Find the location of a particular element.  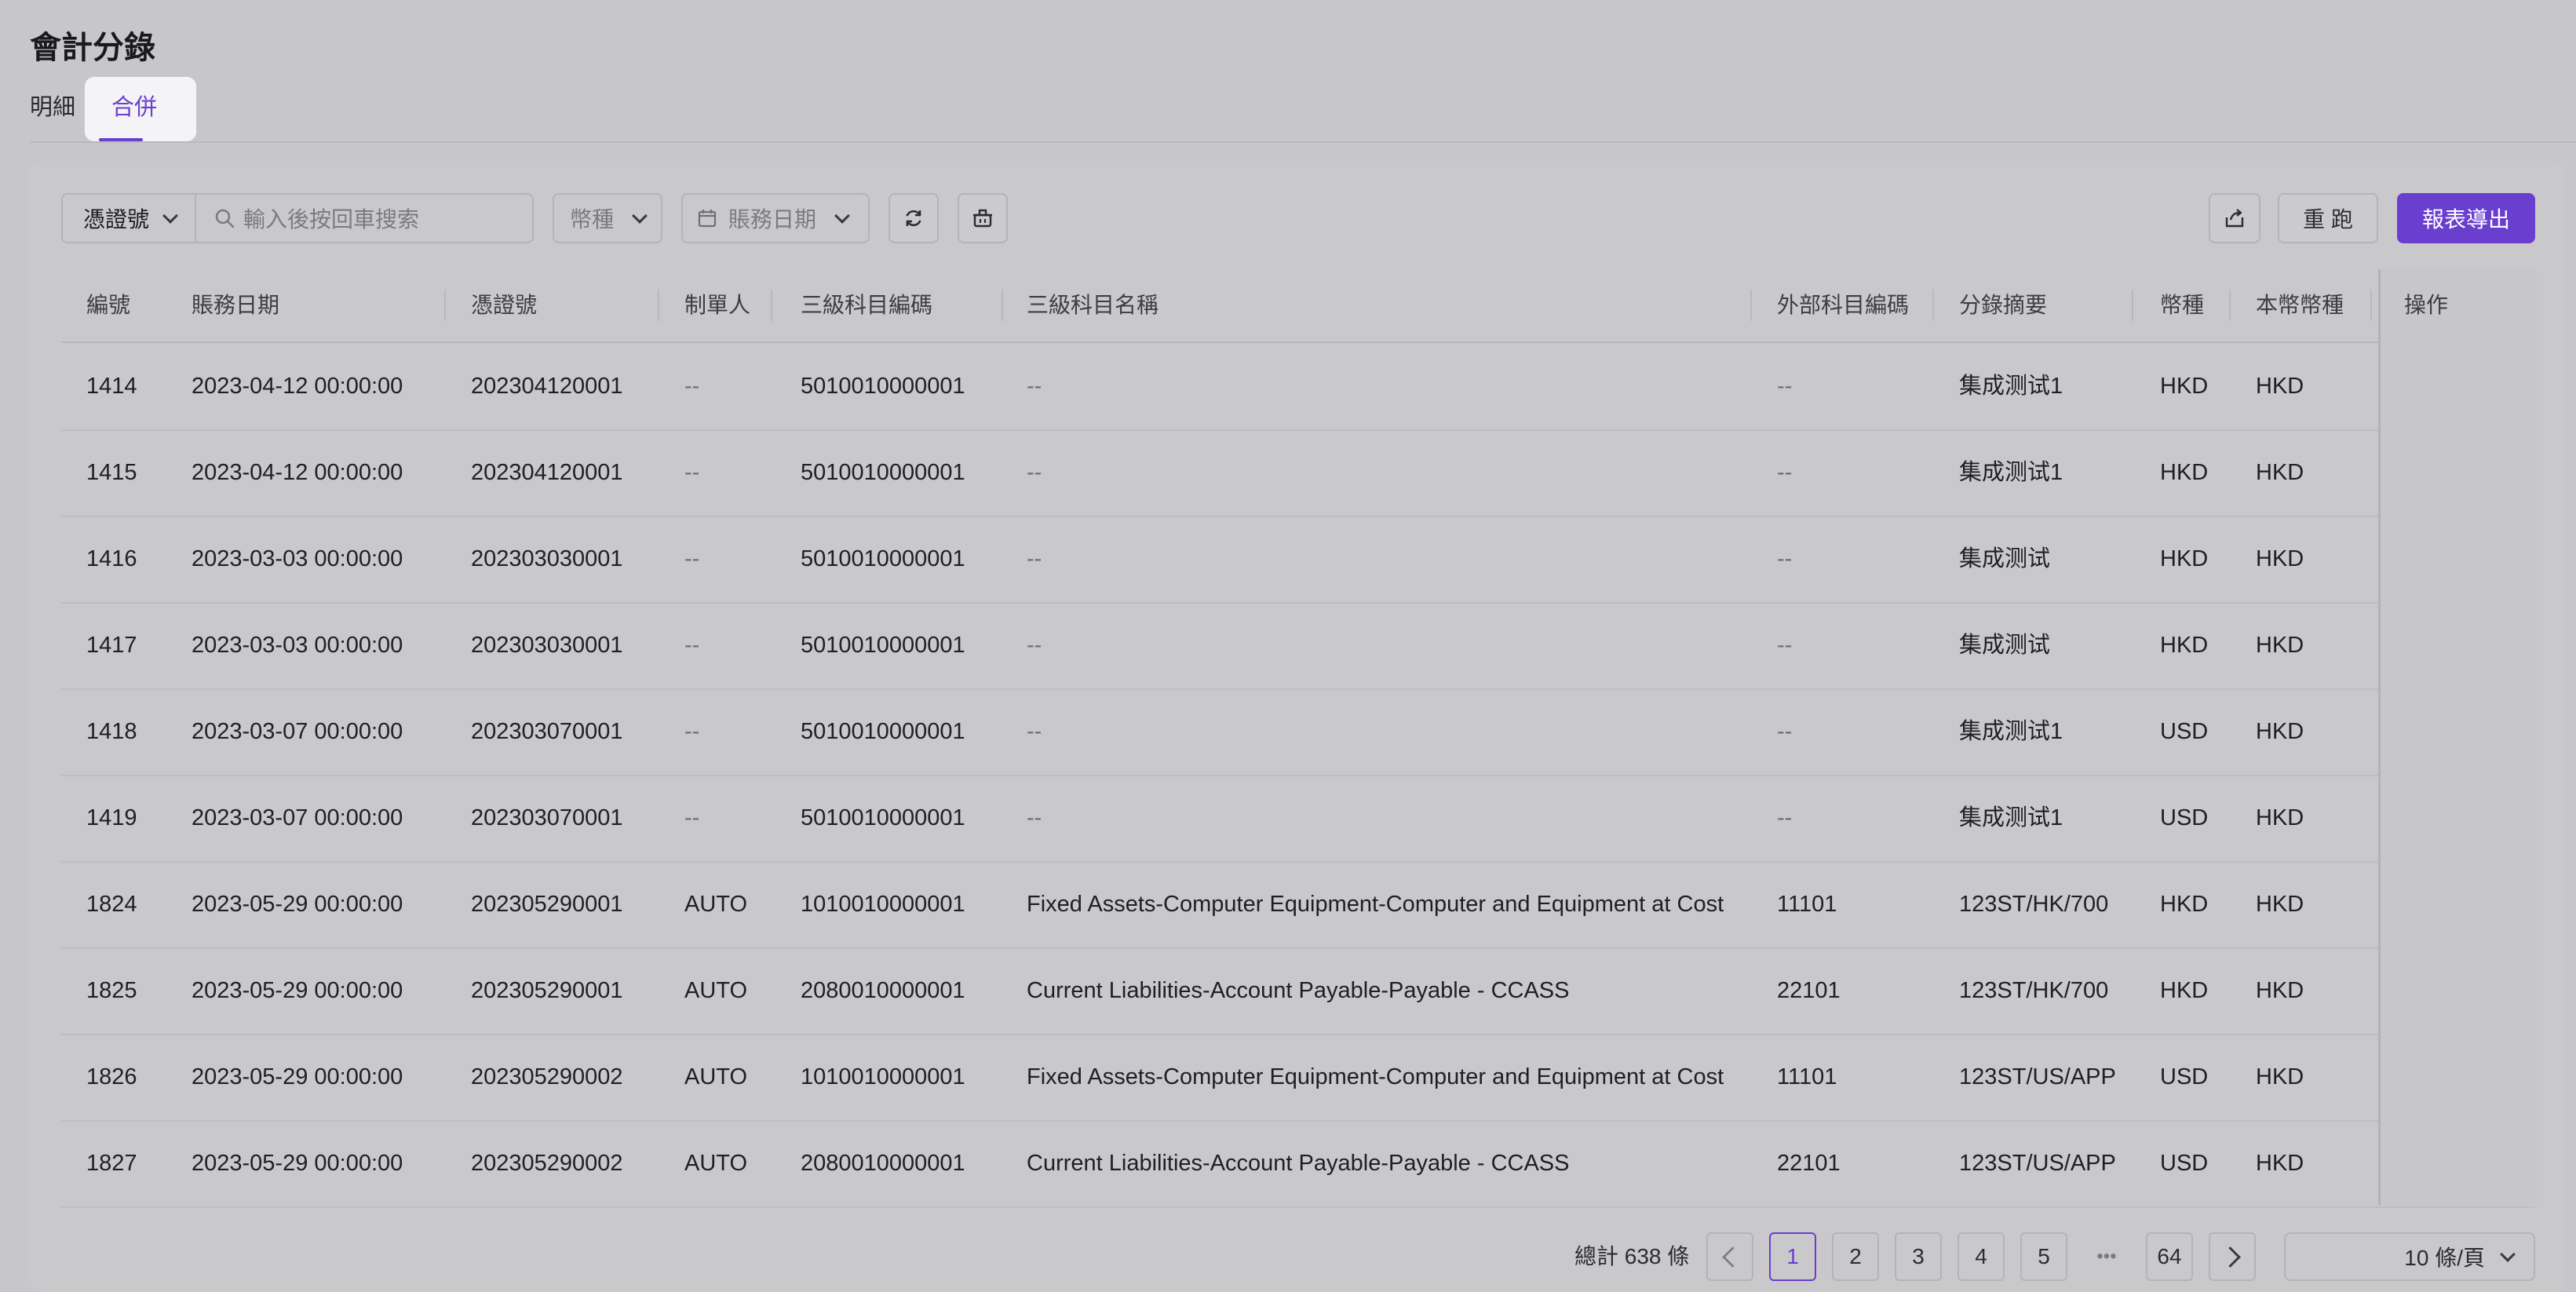

page-size-select: 10 條/頁 is located at coordinates (2409, 1257).